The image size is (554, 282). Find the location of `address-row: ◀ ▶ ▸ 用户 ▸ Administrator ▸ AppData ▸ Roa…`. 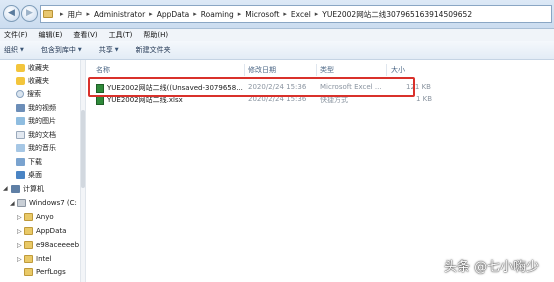

address-row: ◀ ▶ ▸ 用户 ▸ Administrator ▸ AppData ▸ Roa… is located at coordinates (277, 14).